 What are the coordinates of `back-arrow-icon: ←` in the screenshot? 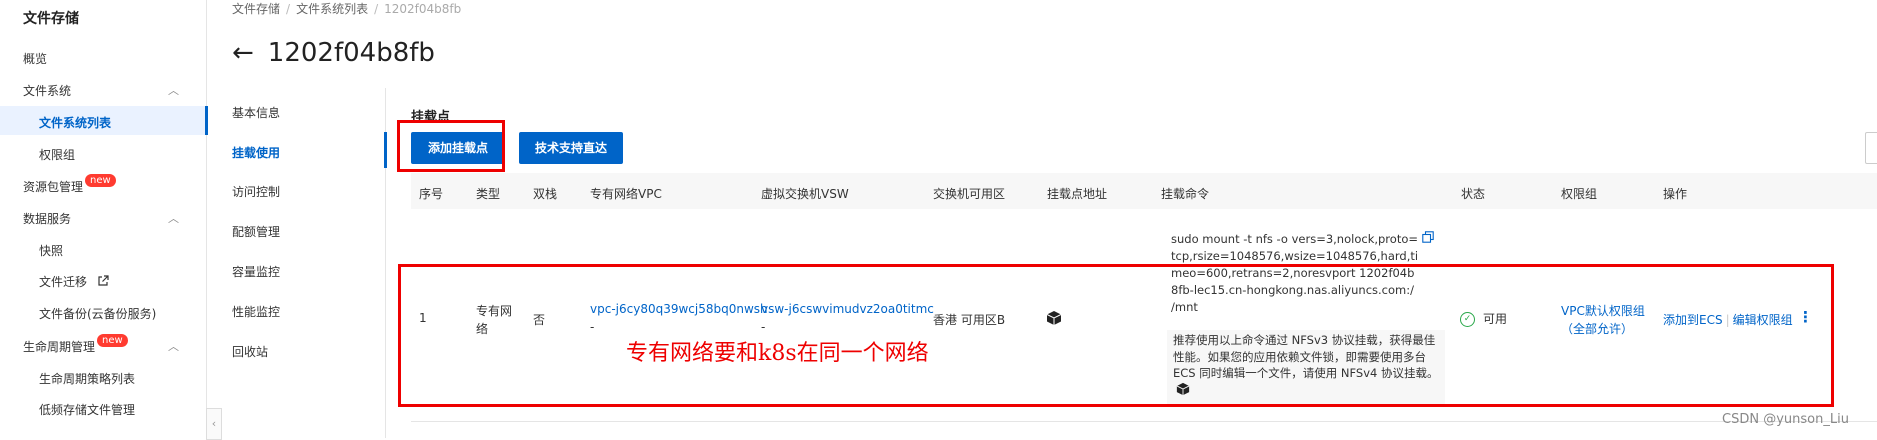 It's located at (243, 53).